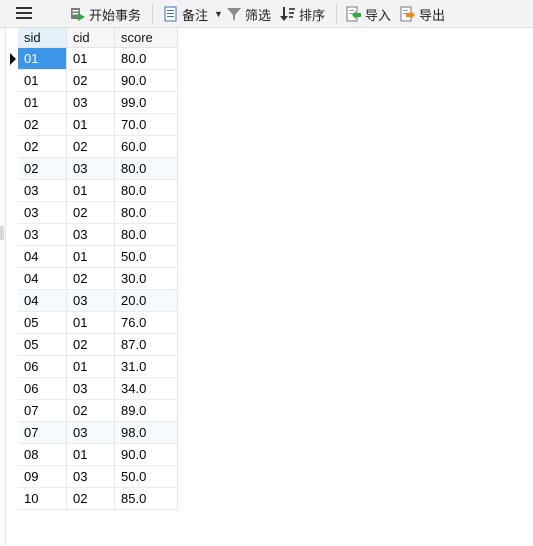 The height and width of the screenshot is (546, 533). I want to click on sort-button: 排序, so click(302, 14).